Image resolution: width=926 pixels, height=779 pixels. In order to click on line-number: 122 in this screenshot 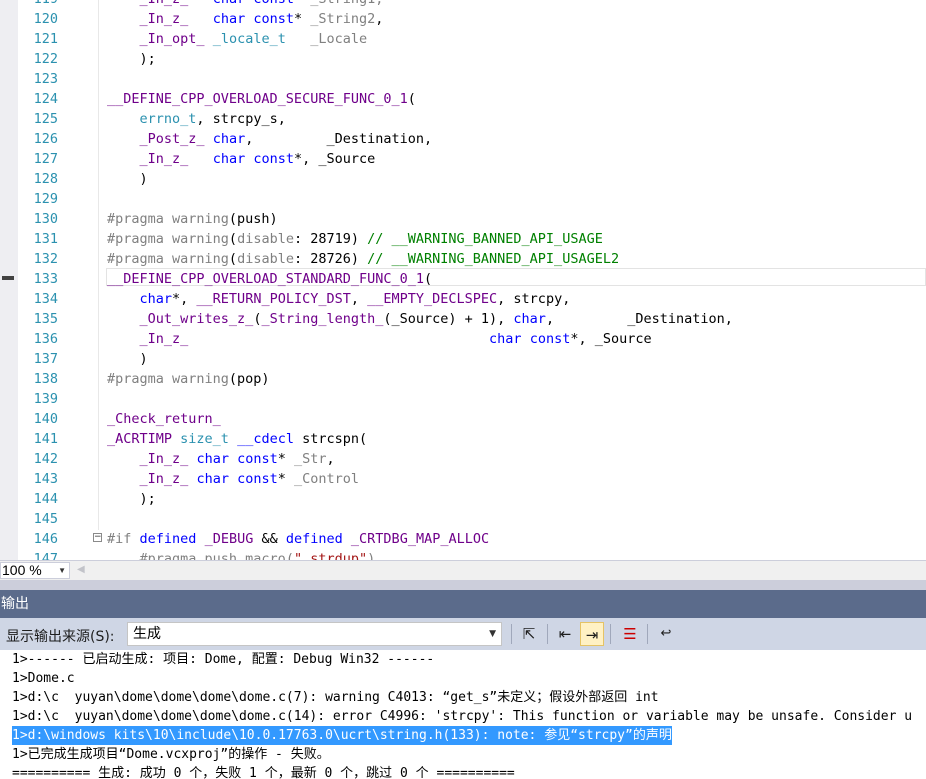, I will do `click(45, 59)`.